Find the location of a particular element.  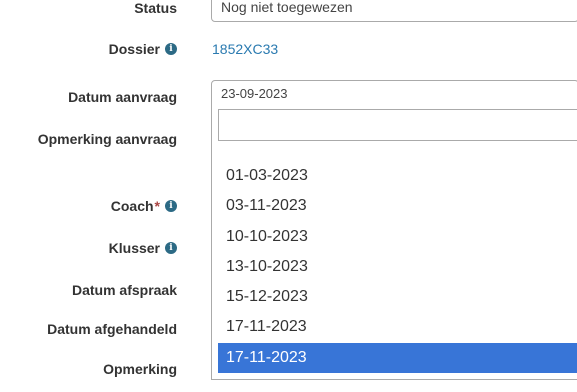

klusser-label: Klusser i is located at coordinates (143, 248).